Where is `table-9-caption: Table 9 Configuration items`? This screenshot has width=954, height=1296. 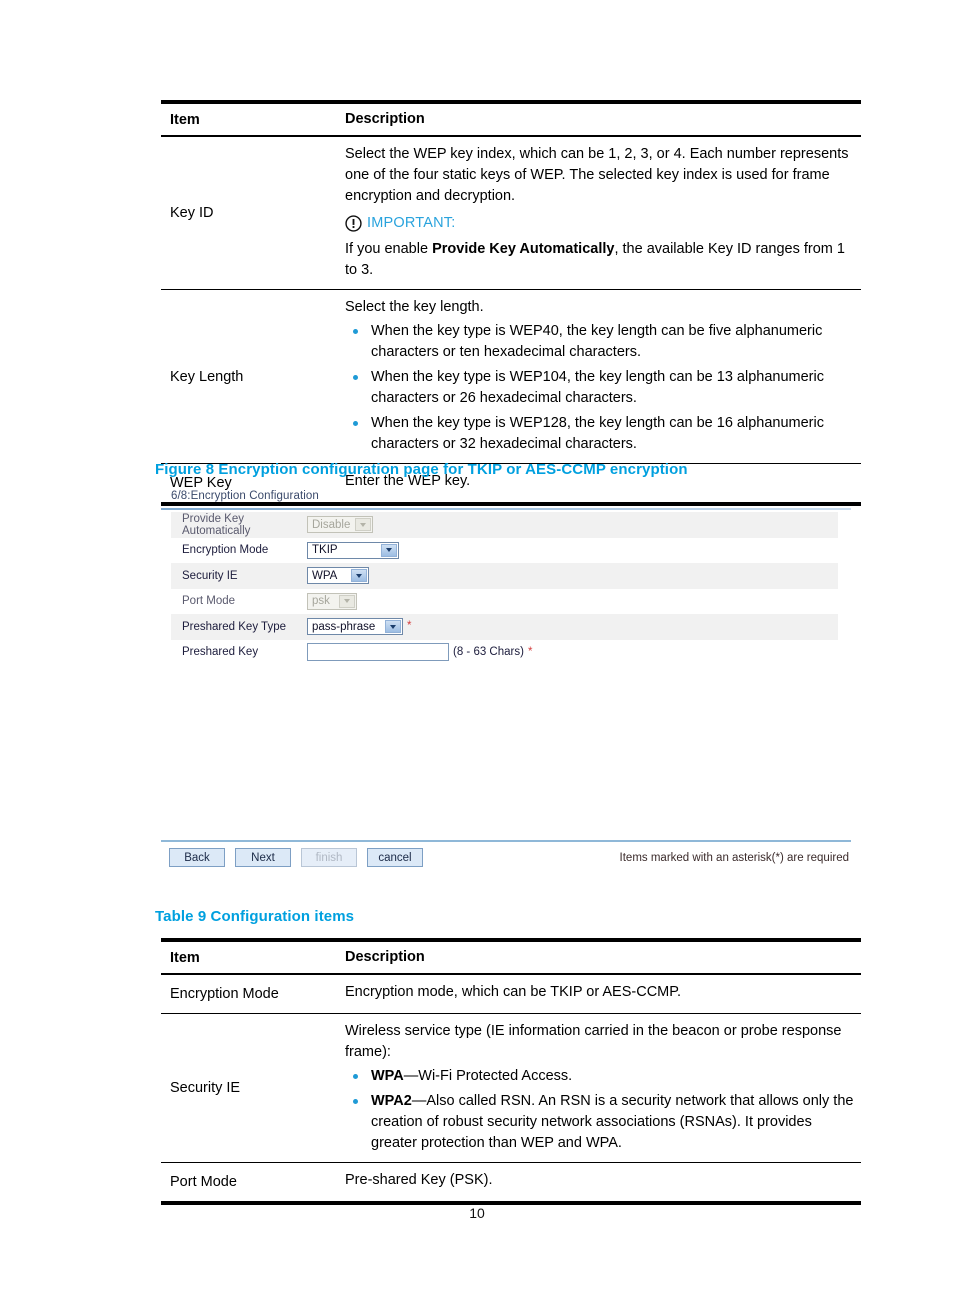
table-9-caption: Table 9 Configuration items is located at coordinates (255, 916).